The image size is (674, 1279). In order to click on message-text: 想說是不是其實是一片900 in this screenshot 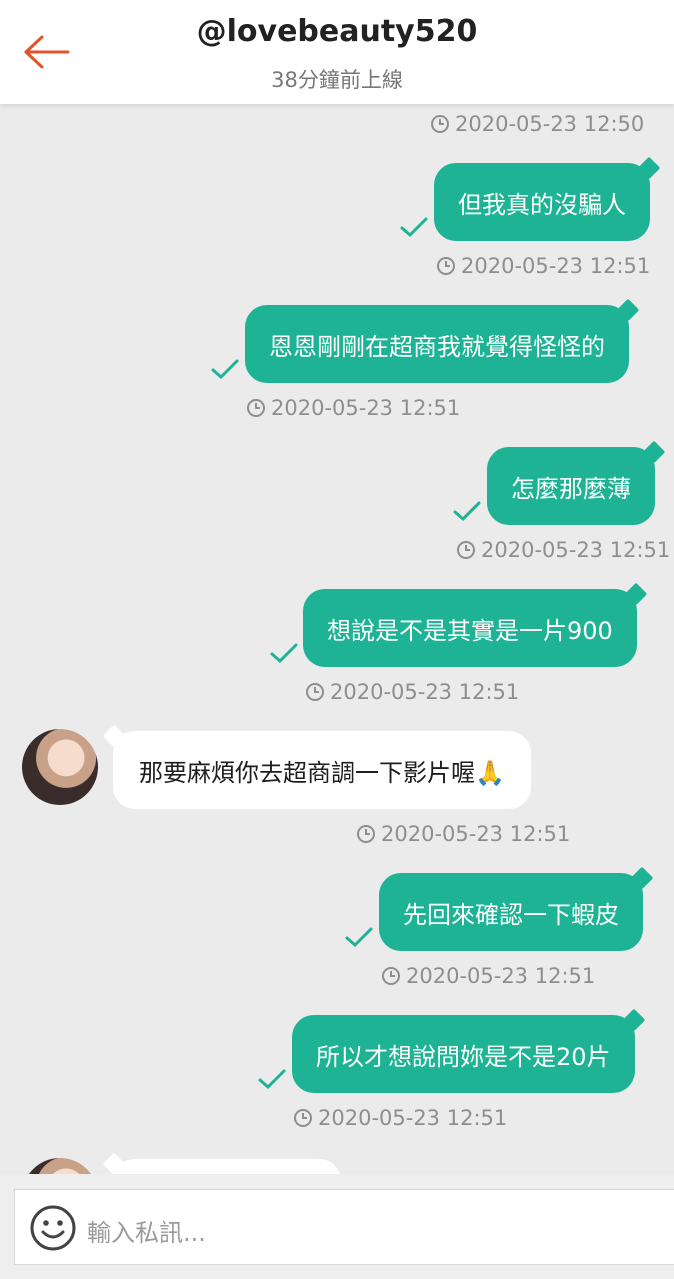, I will do `click(470, 630)`.